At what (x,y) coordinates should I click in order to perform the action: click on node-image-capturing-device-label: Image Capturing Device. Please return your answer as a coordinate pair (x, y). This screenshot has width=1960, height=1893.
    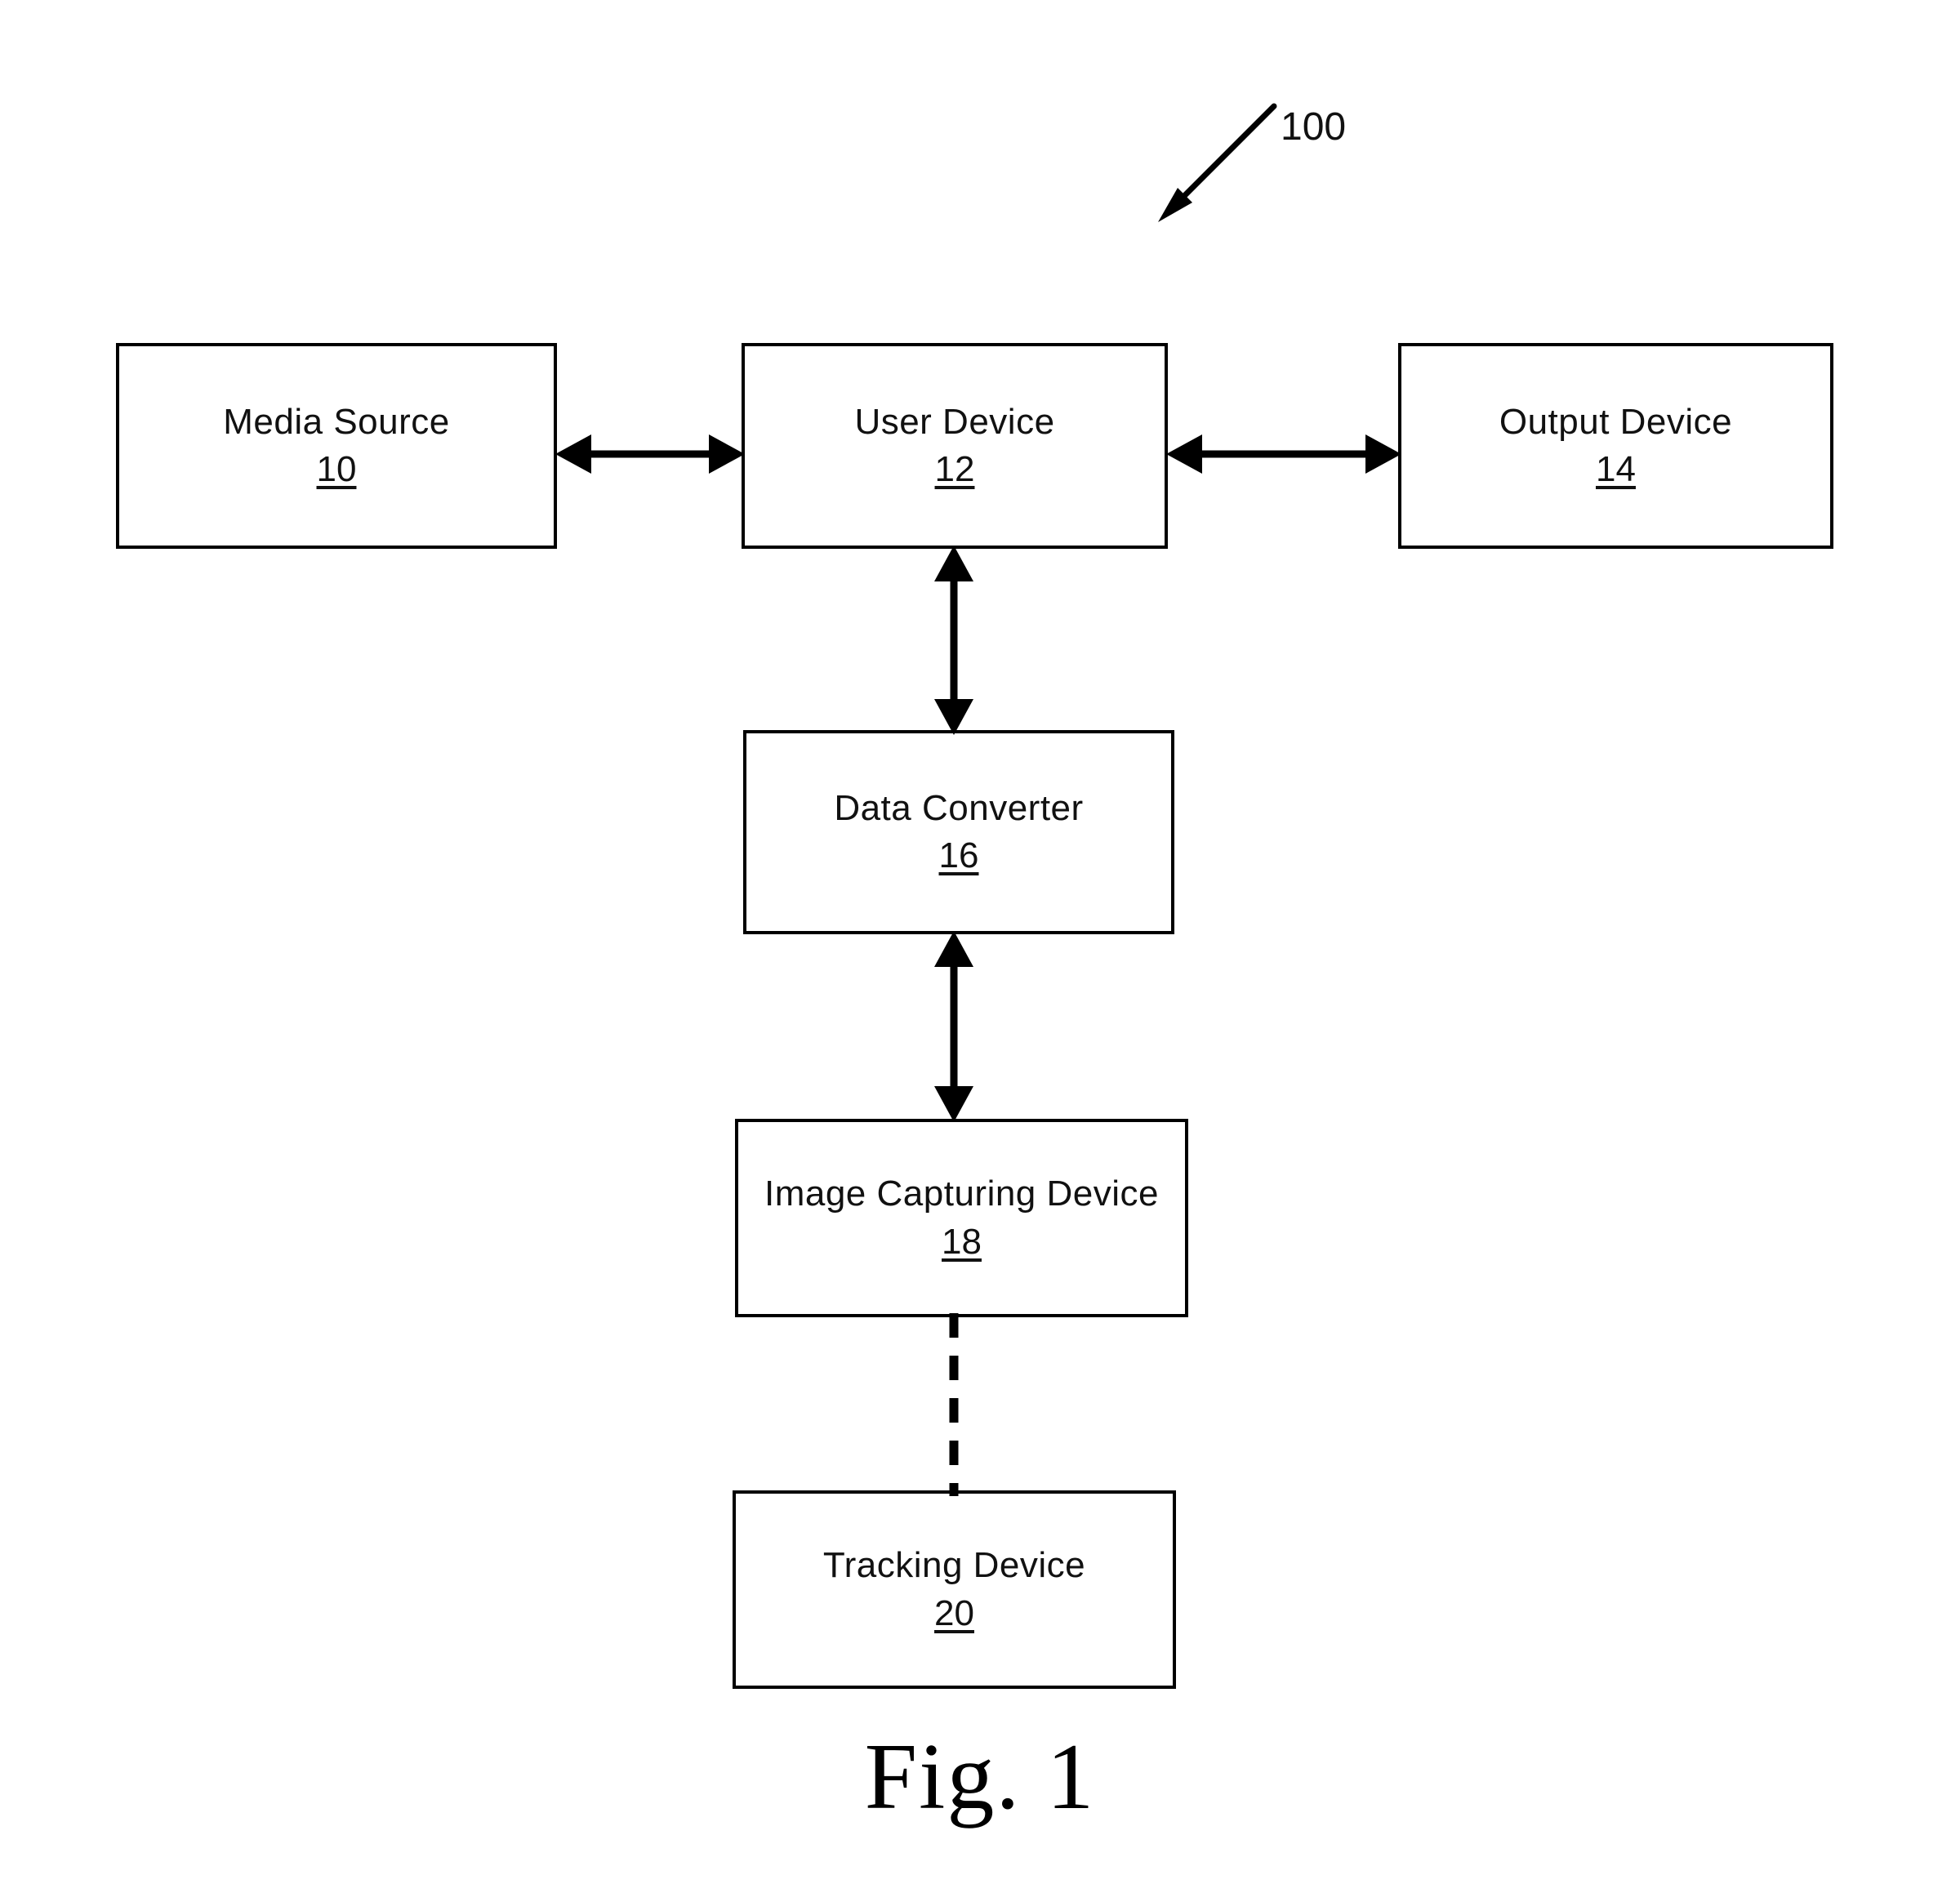
    Looking at the image, I should click on (961, 1194).